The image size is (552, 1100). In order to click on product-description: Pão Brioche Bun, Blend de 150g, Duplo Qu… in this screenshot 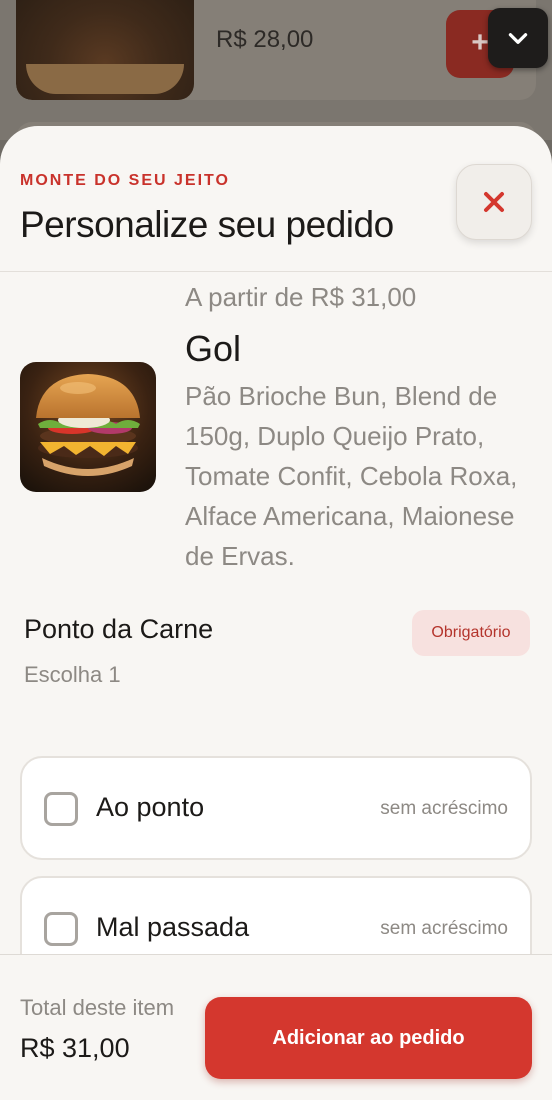, I will do `click(351, 476)`.